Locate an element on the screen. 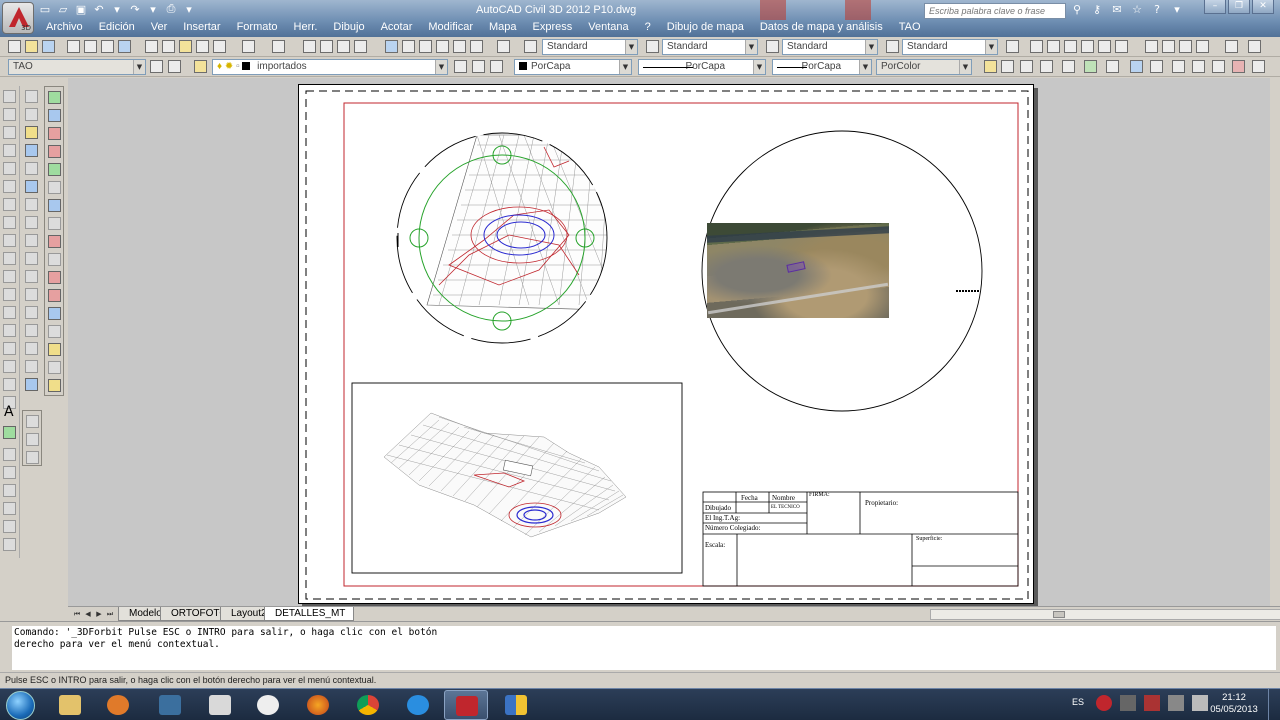  taskbar-app is located at coordinates (220, 705).